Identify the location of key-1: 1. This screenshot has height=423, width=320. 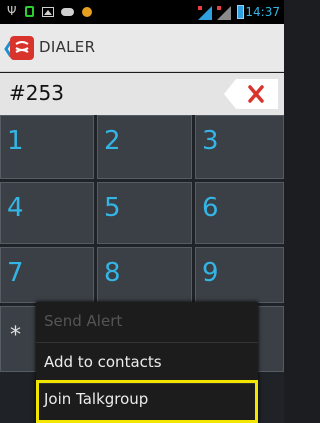
(47, 147).